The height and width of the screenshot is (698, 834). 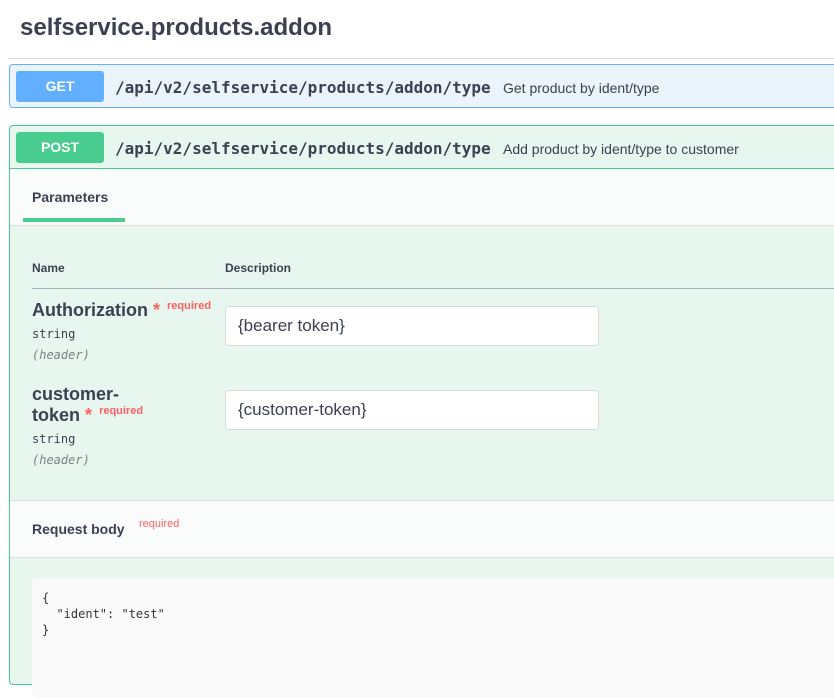 What do you see at coordinates (54, 334) in the screenshot?
I see `param-authorization-type: string` at bounding box center [54, 334].